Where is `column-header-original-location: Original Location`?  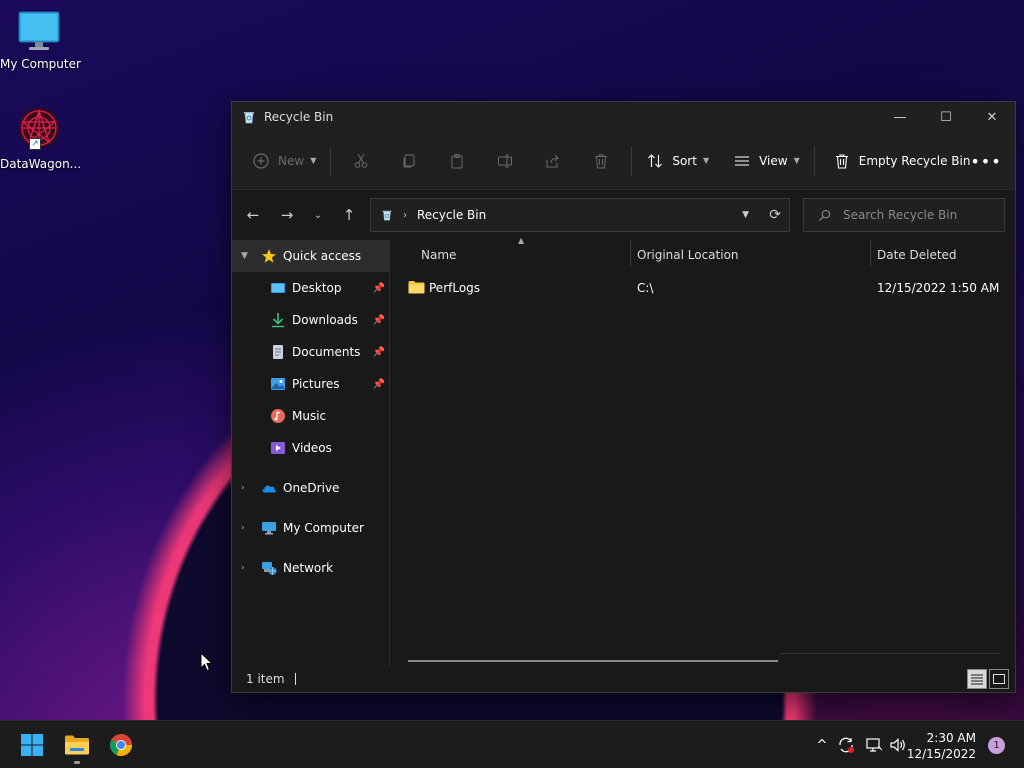
column-header-original-location: Original Location is located at coordinates (688, 255).